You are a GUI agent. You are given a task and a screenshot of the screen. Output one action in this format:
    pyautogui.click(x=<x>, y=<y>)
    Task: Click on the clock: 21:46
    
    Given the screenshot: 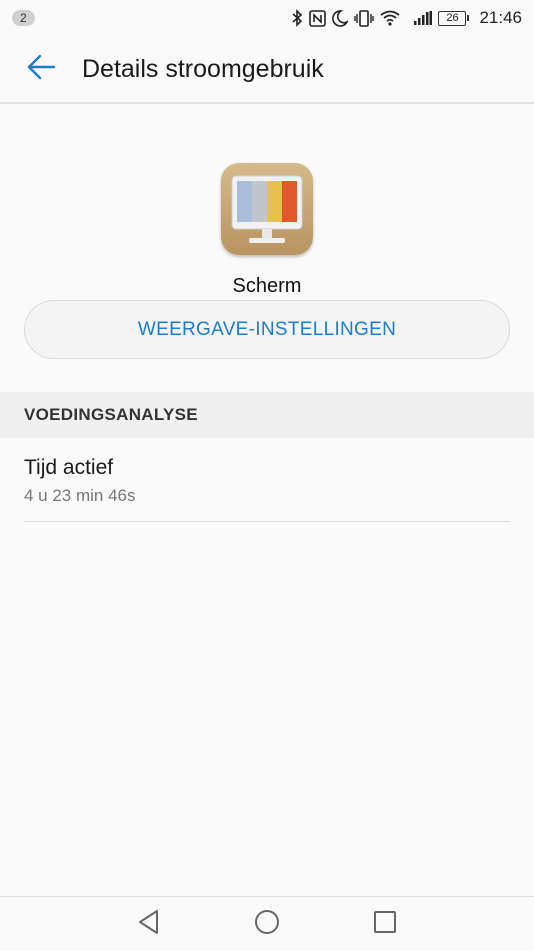 What is the action you would take?
    pyautogui.click(x=500, y=17)
    